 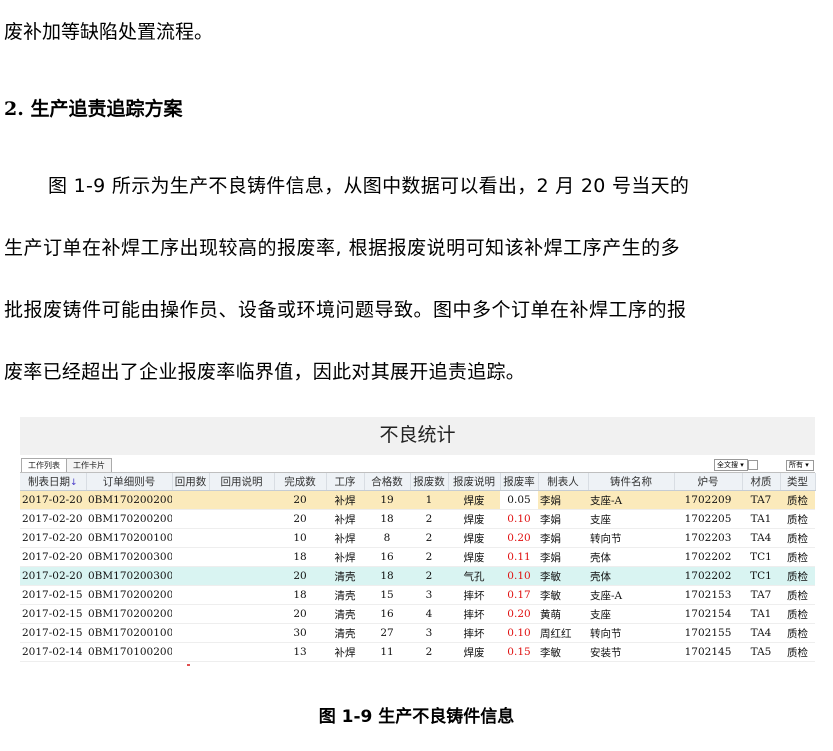 What do you see at coordinates (387, 576) in the screenshot?
I see `table-cell: 18` at bounding box center [387, 576].